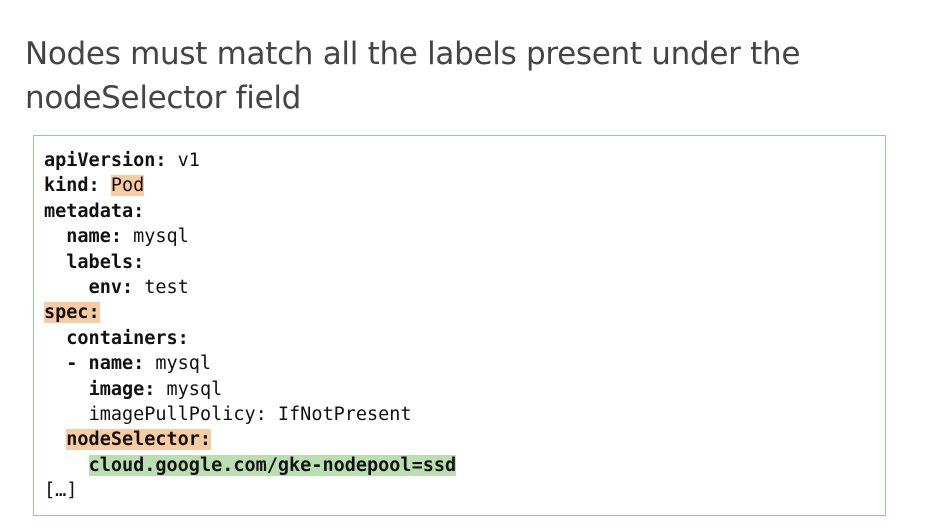 The image size is (942, 529). I want to click on code-line-node-selector-label: cloud.google.com/gke-nodepool=ssd, so click(250, 465).